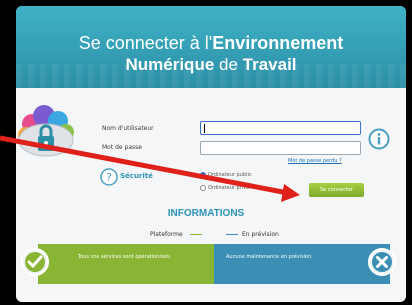 Image resolution: width=412 pixels, height=305 pixels. I want to click on maintenance-status-text: Aucune maintenance en prévision., so click(269, 257).